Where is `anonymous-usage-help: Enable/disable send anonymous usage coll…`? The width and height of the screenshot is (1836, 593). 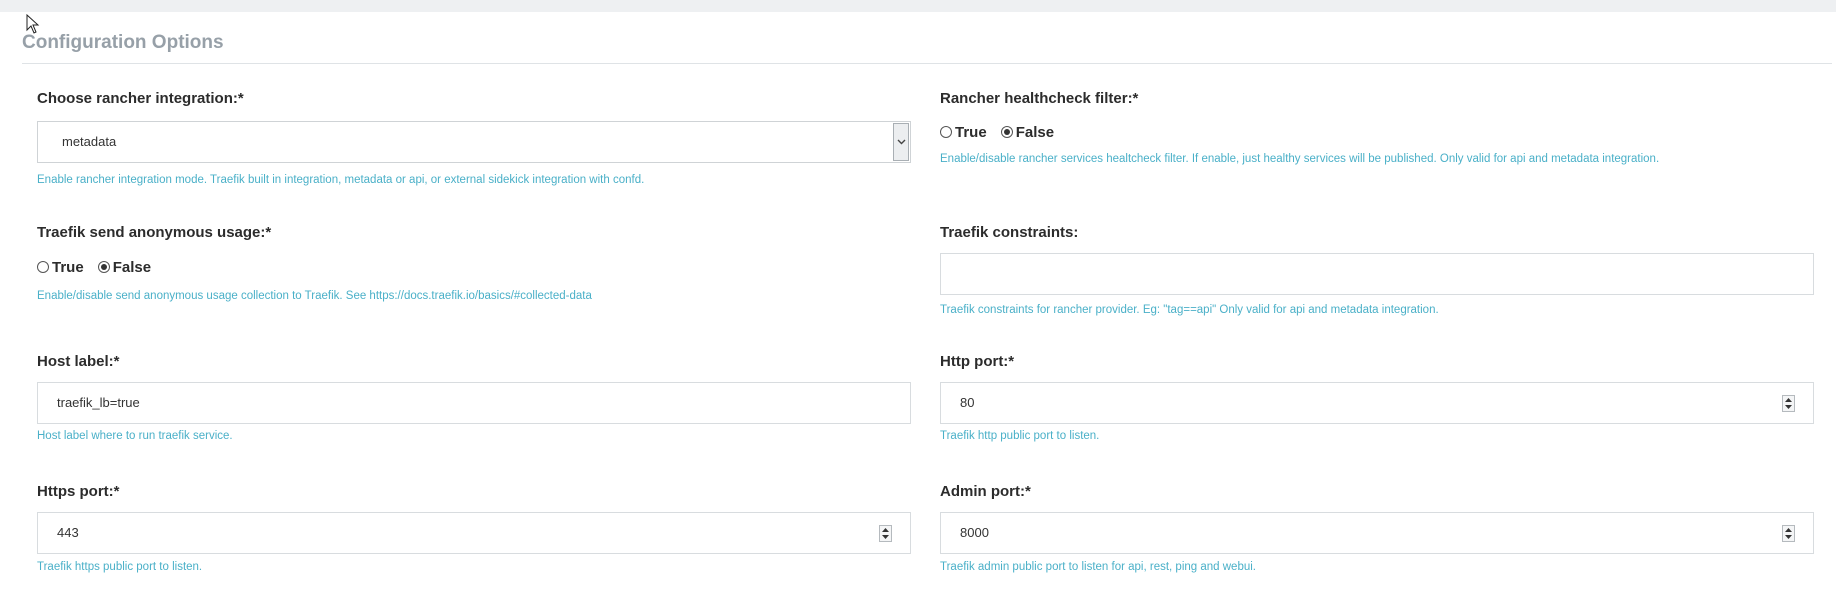
anonymous-usage-help: Enable/disable send anonymous usage coll… is located at coordinates (314, 296).